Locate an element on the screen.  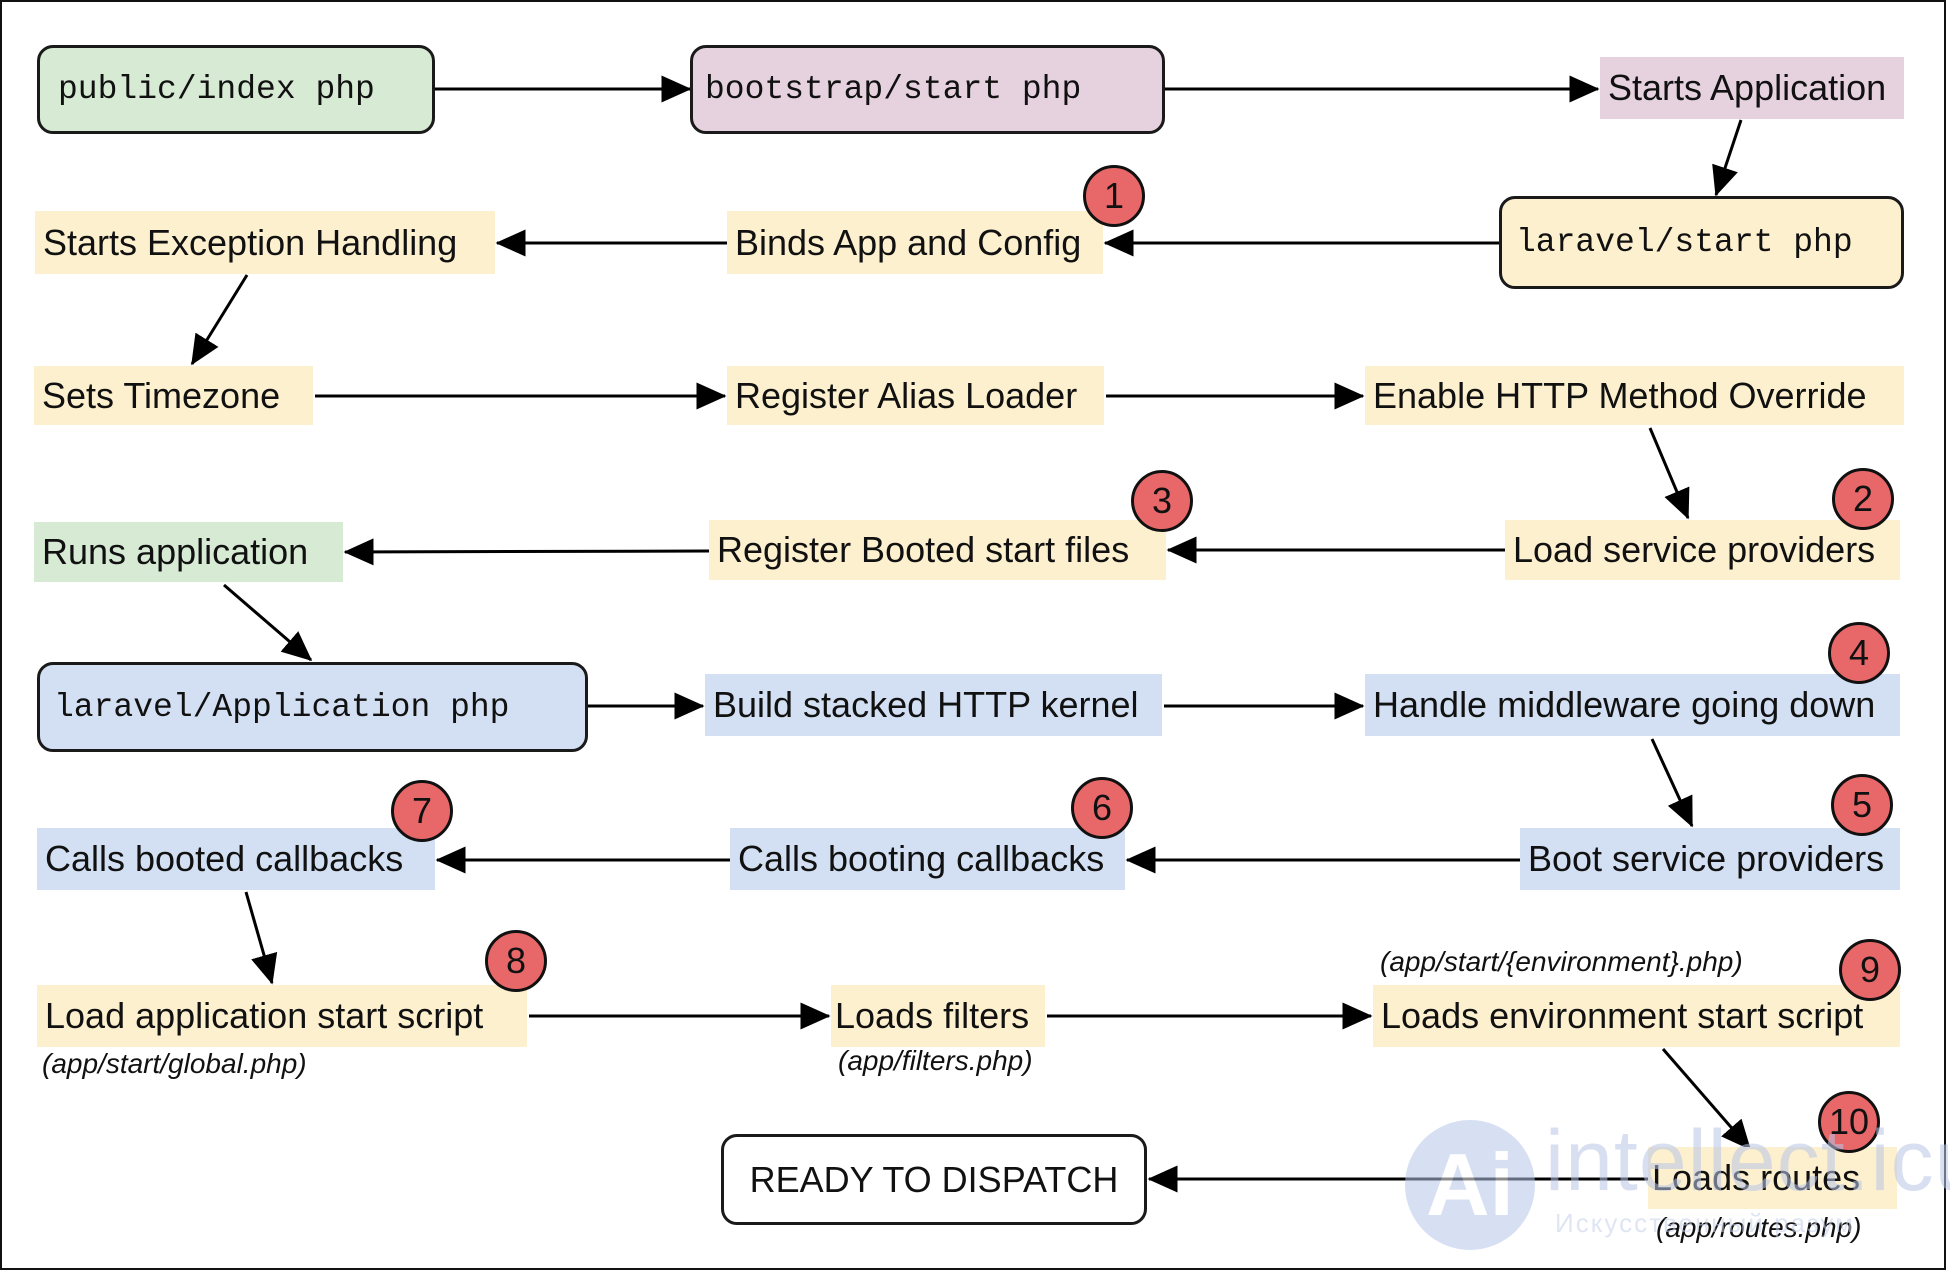
node-label: Runs application is located at coordinates (175, 551).